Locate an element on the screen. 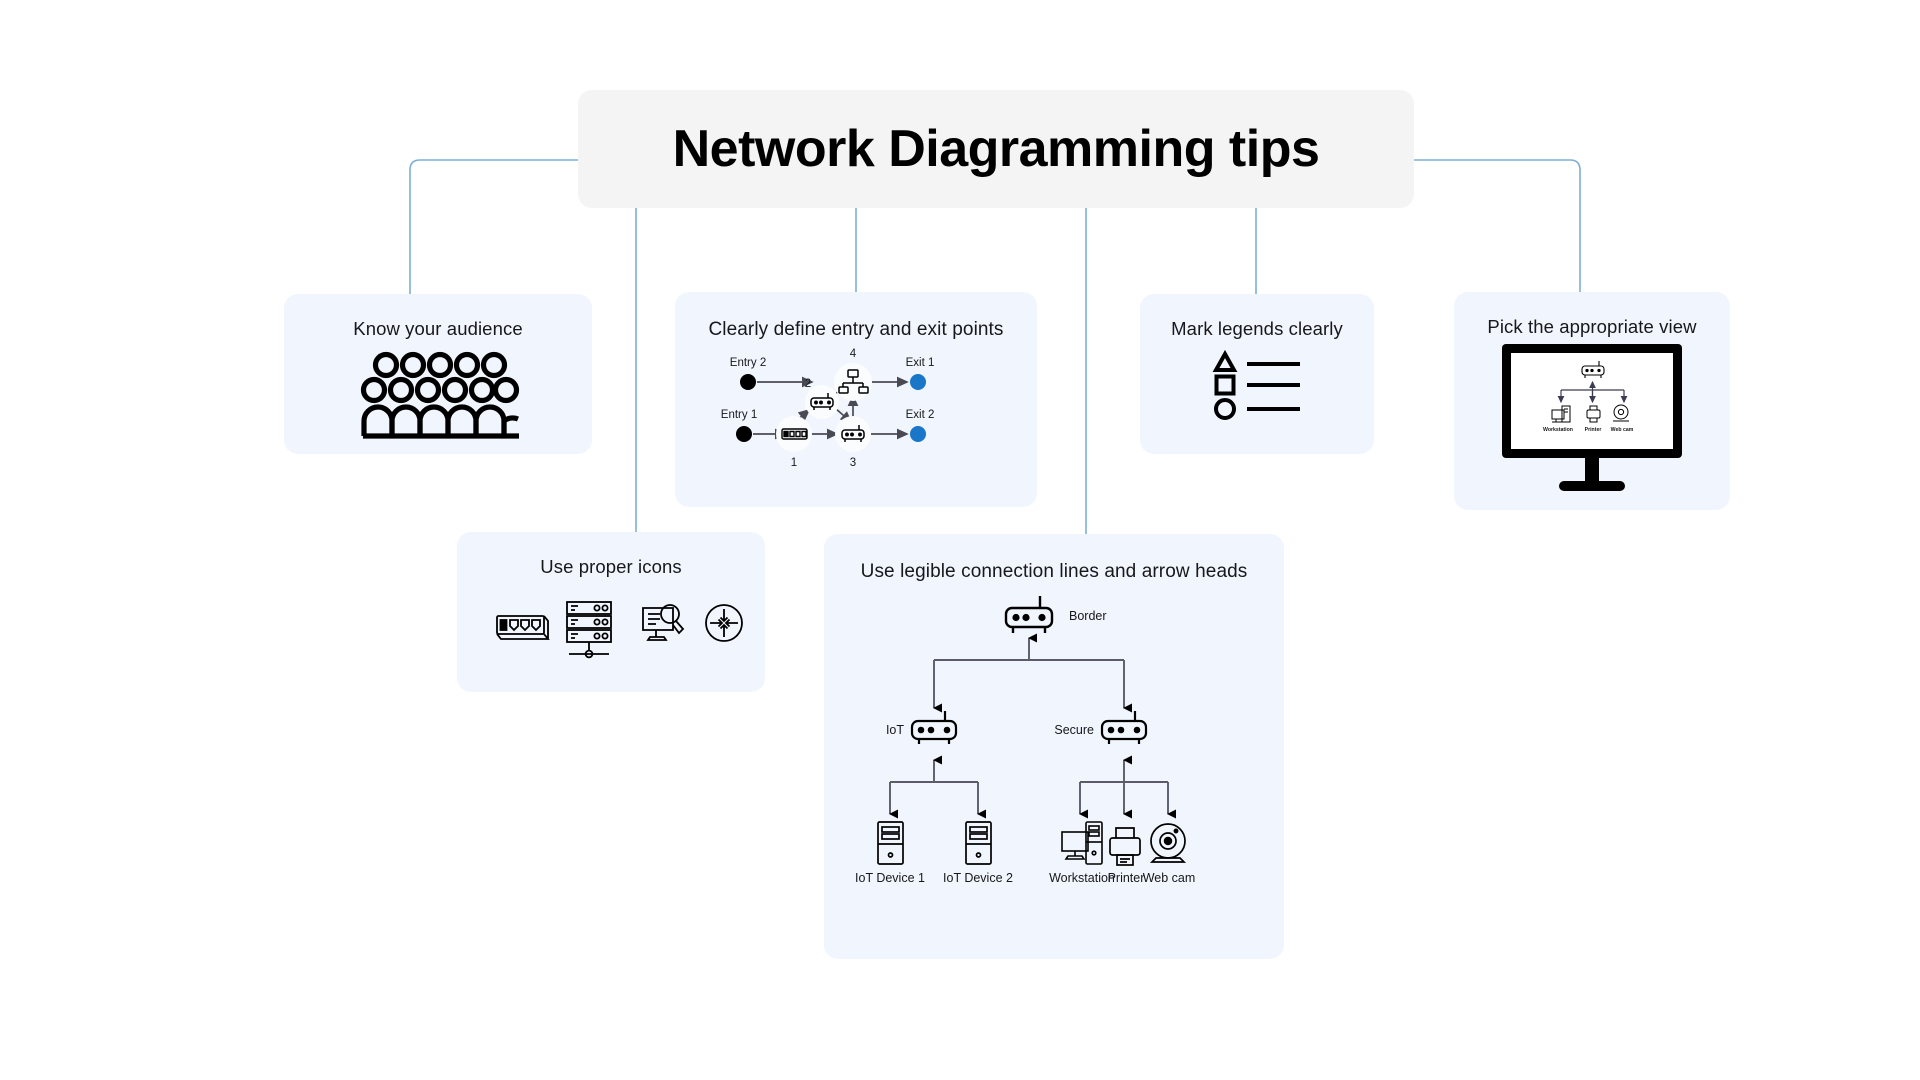 Image resolution: width=1920 pixels, height=1080 pixels. label-iot: IoT is located at coordinates (895, 730).